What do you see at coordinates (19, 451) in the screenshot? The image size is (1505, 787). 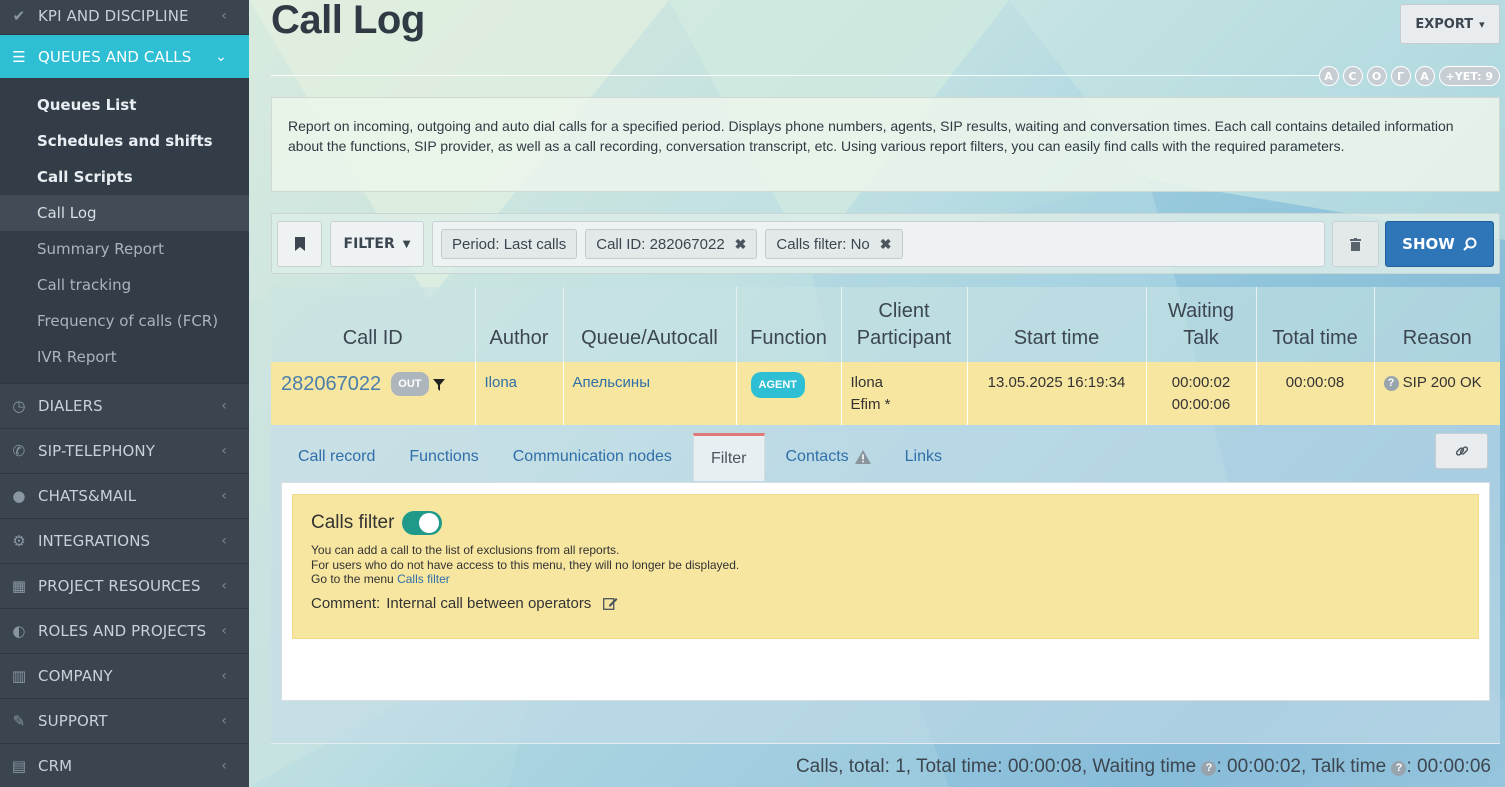 I see `phone-icon: ✆` at bounding box center [19, 451].